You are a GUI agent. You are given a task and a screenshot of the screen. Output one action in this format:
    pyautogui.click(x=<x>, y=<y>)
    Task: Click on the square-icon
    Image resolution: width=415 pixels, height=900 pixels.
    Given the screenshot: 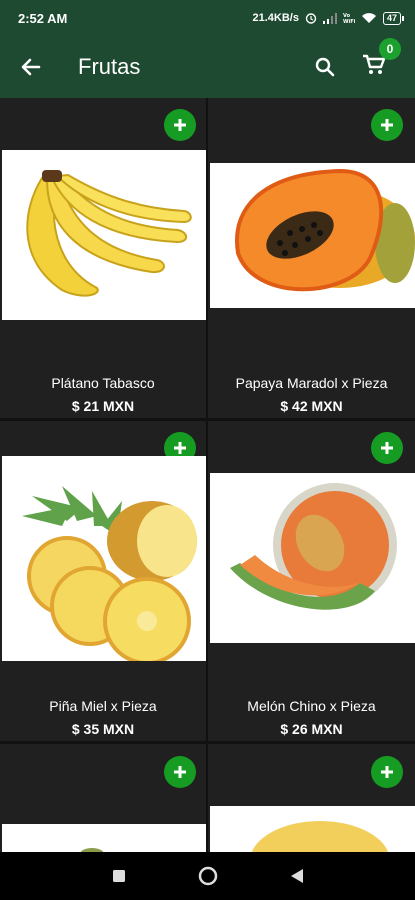 What is the action you would take?
    pyautogui.click(x=118, y=876)
    